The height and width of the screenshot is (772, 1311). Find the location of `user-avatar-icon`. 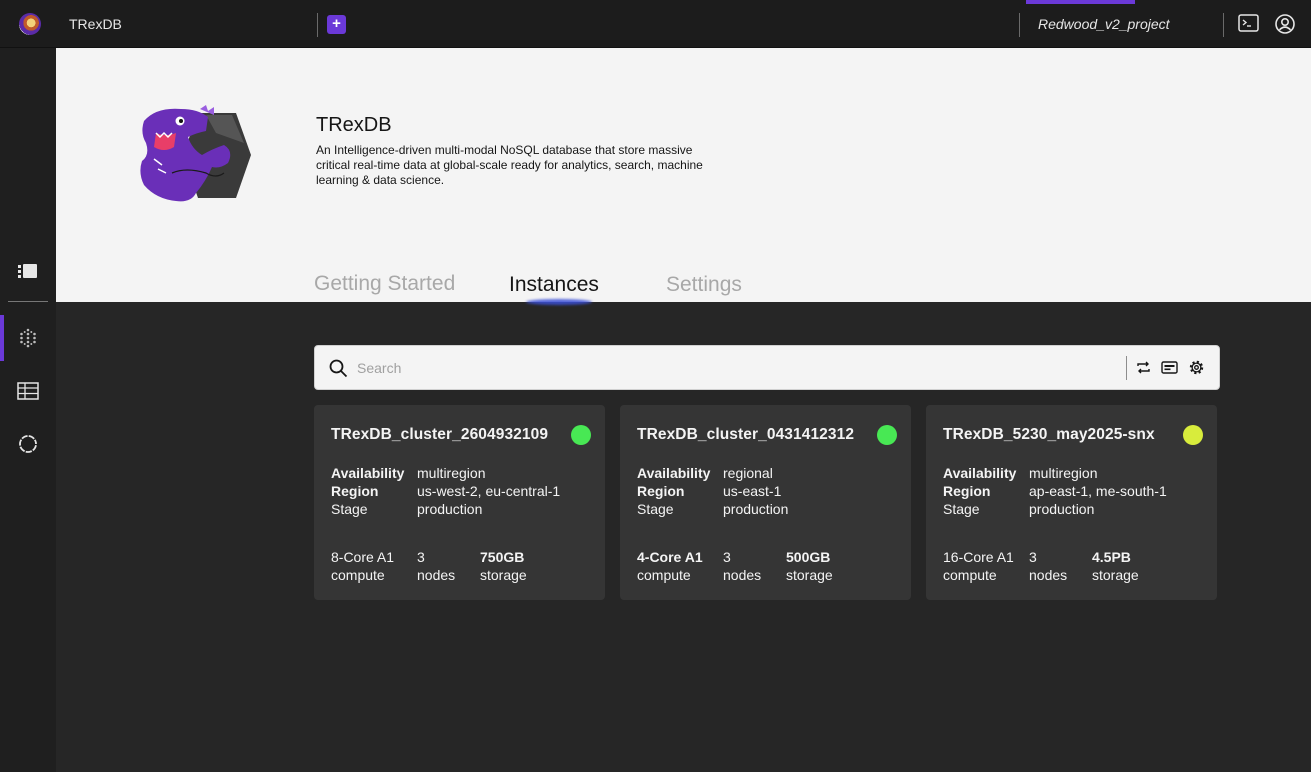

user-avatar-icon is located at coordinates (1285, 24).